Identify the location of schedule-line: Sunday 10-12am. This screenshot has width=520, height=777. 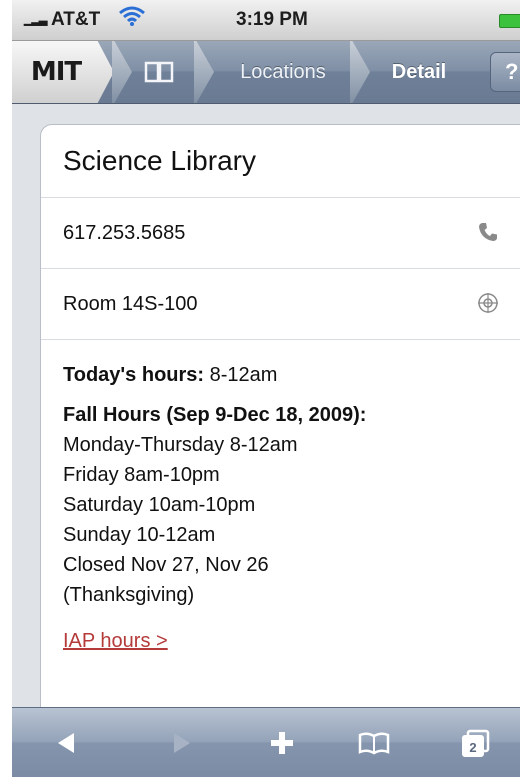
(139, 535).